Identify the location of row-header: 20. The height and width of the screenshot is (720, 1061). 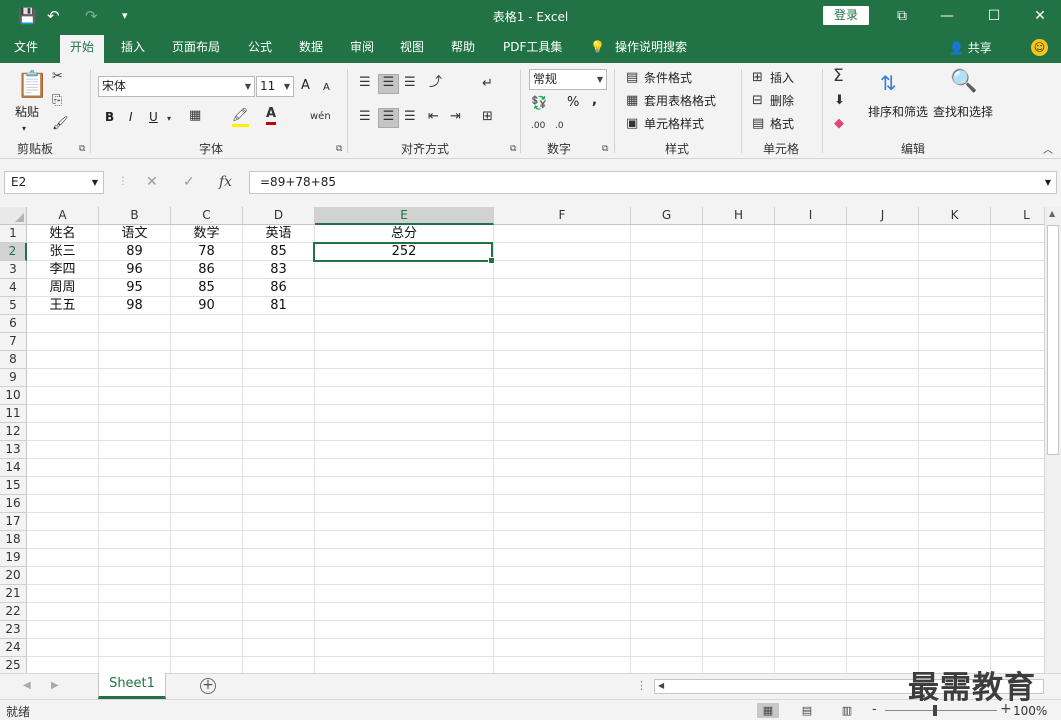
(13, 576).